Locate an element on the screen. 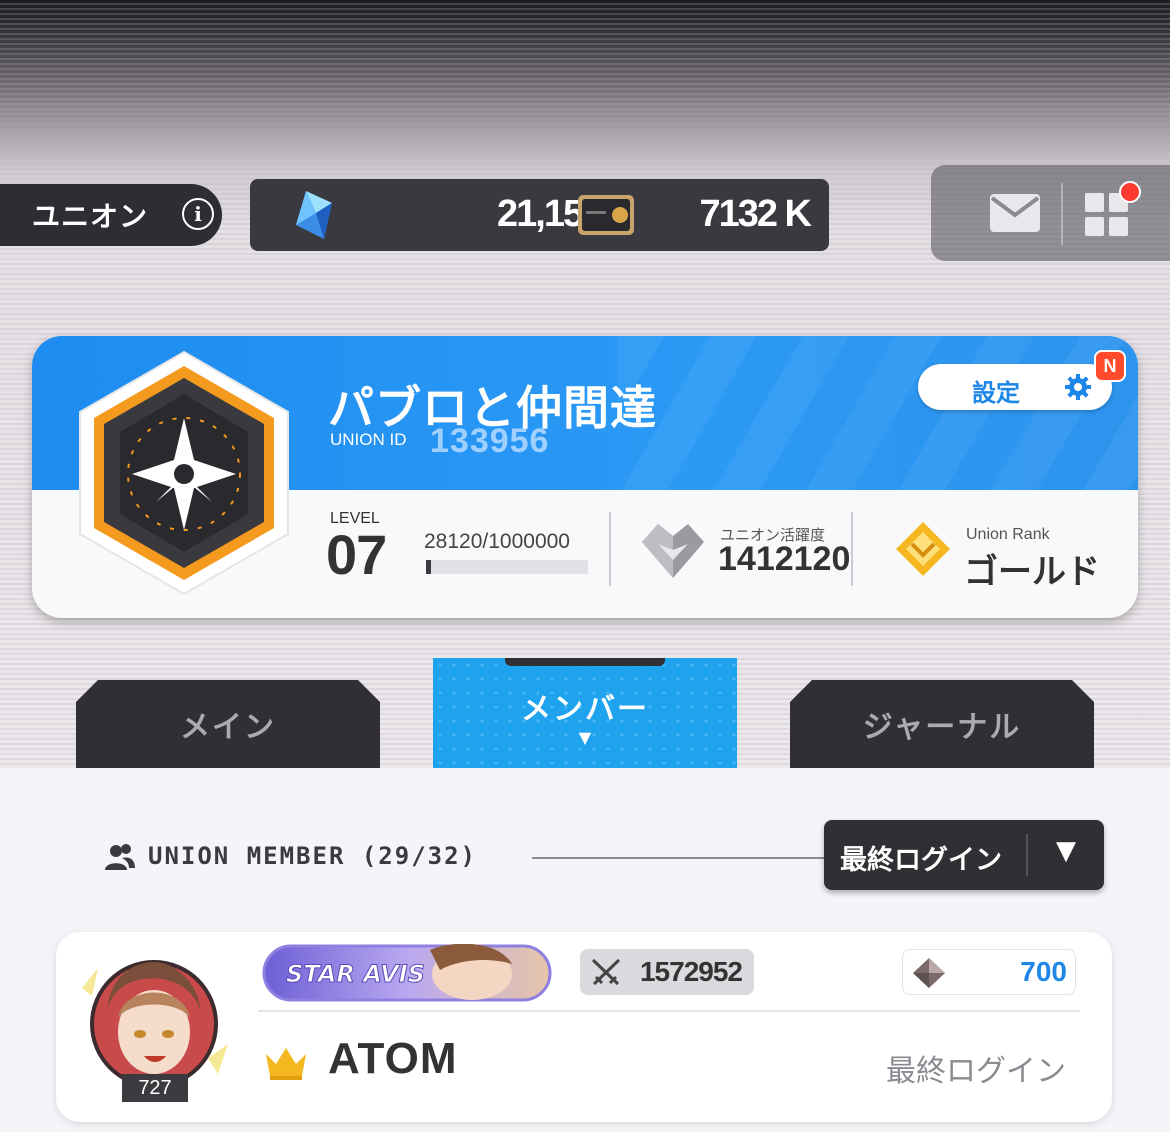 This screenshot has width=1170, height=1132. member-banner-image: STAR AVIS is located at coordinates (407, 973).